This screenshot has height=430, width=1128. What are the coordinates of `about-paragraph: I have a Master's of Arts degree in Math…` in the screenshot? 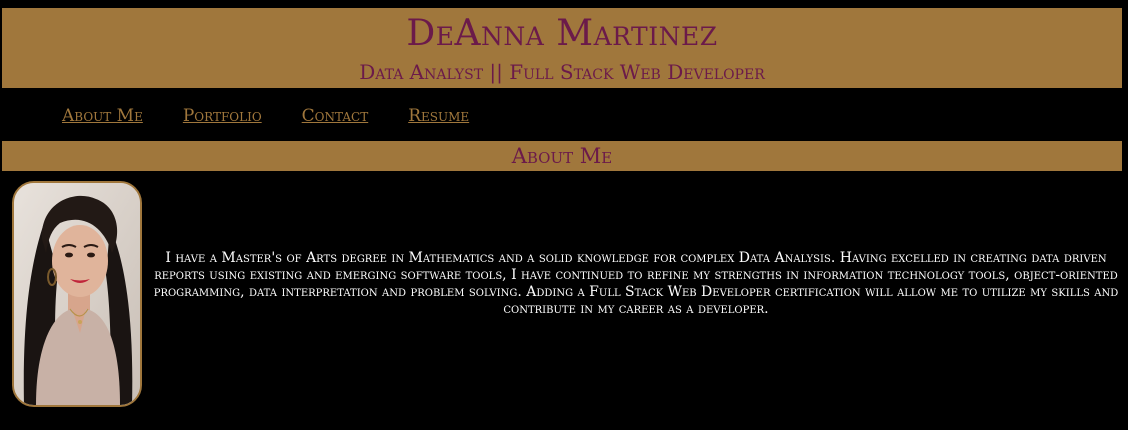 It's located at (636, 283).